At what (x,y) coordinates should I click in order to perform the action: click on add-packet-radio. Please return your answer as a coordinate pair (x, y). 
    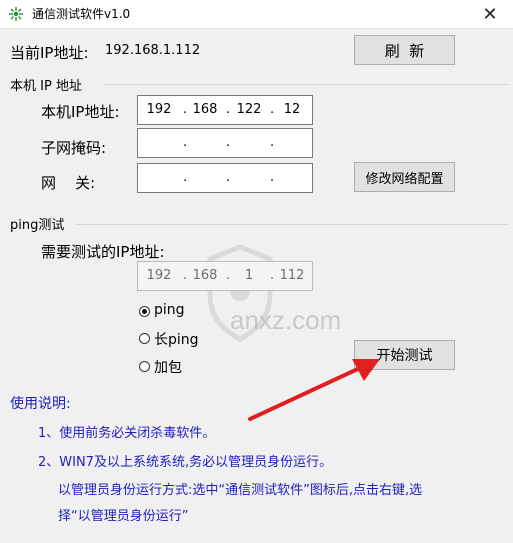
    Looking at the image, I should click on (144, 366).